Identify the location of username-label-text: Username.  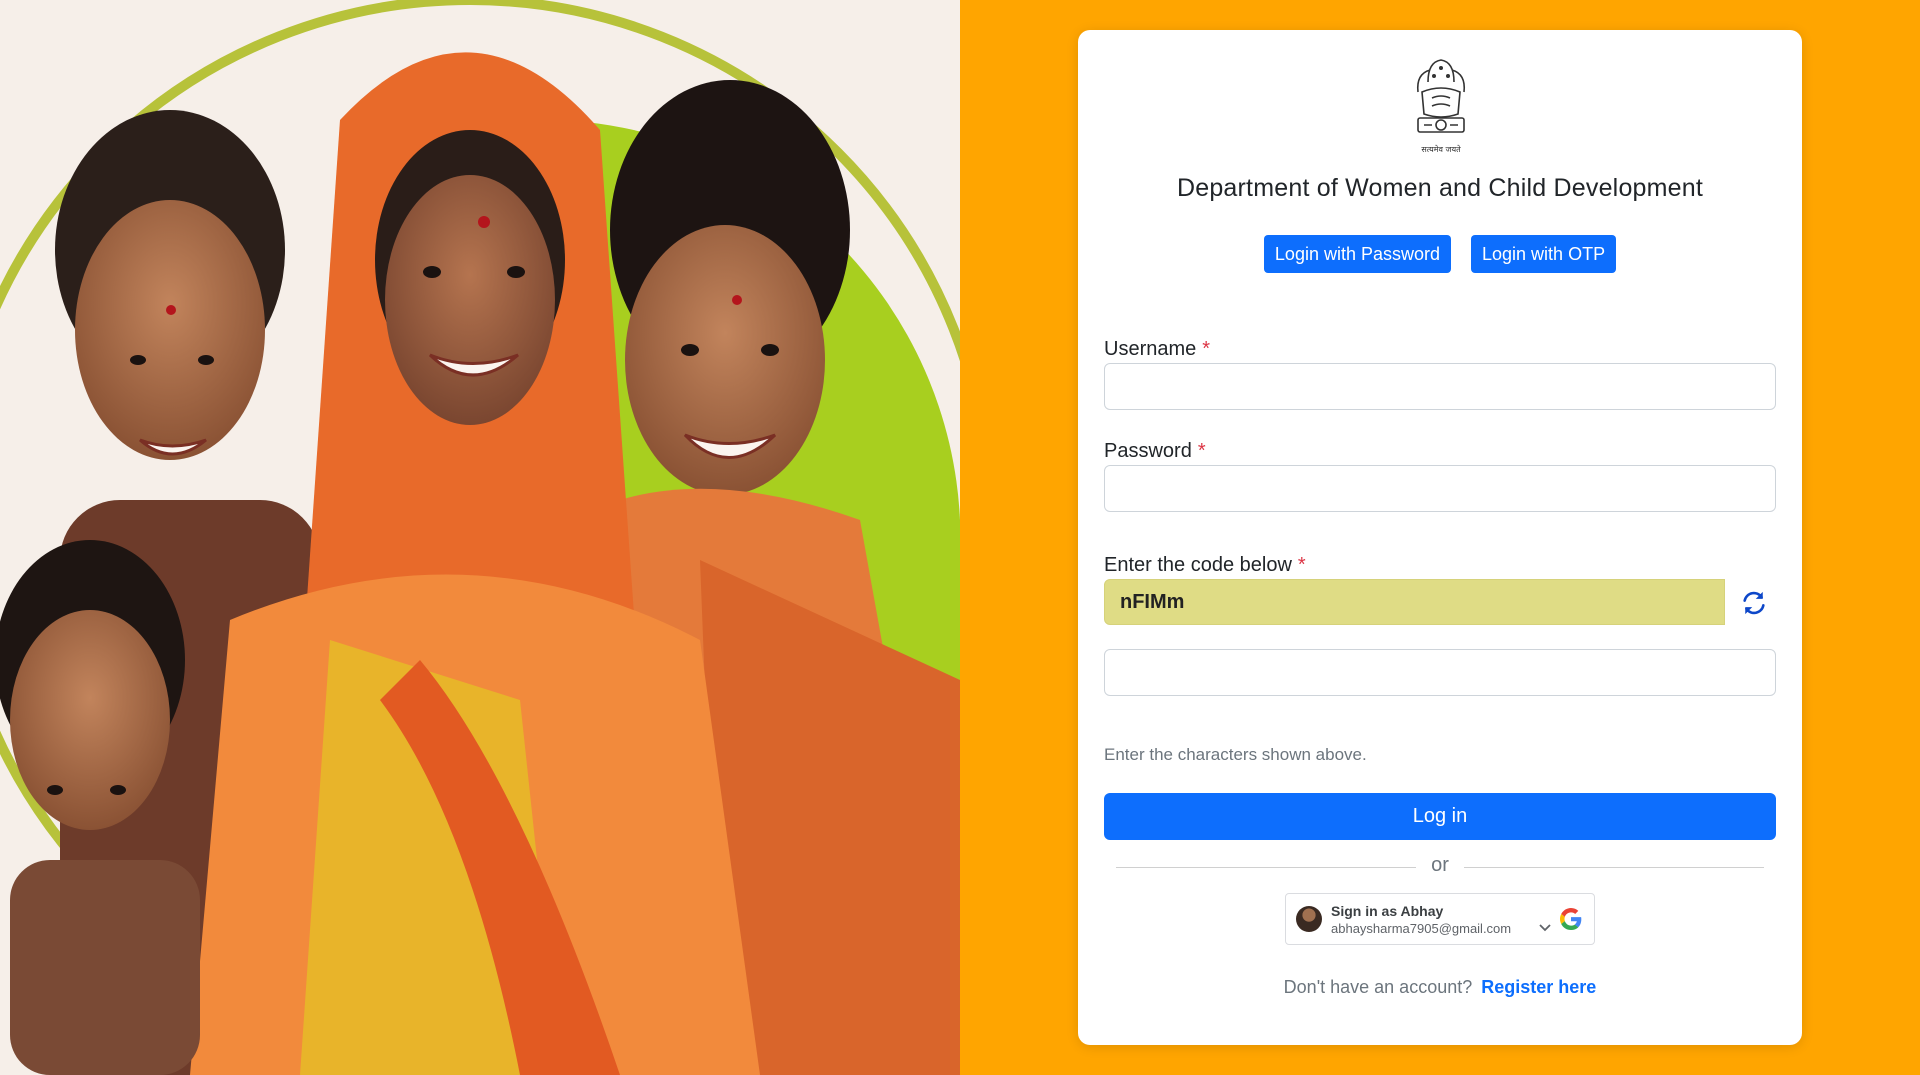
(1150, 349).